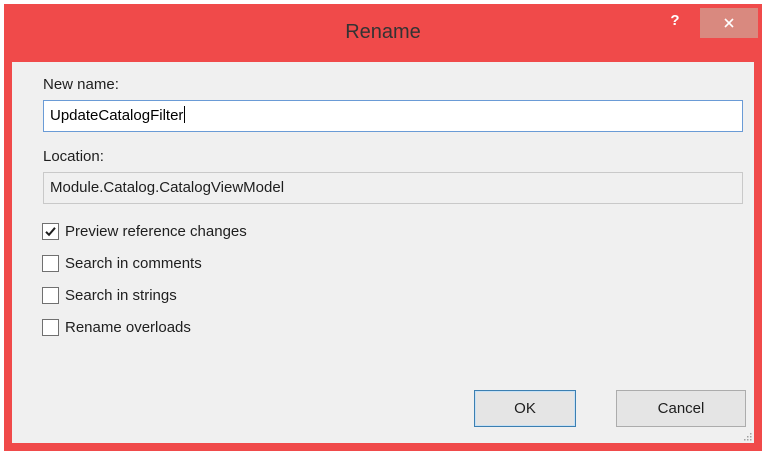 This screenshot has width=764, height=457. I want to click on checkmark-icon, so click(50, 232).